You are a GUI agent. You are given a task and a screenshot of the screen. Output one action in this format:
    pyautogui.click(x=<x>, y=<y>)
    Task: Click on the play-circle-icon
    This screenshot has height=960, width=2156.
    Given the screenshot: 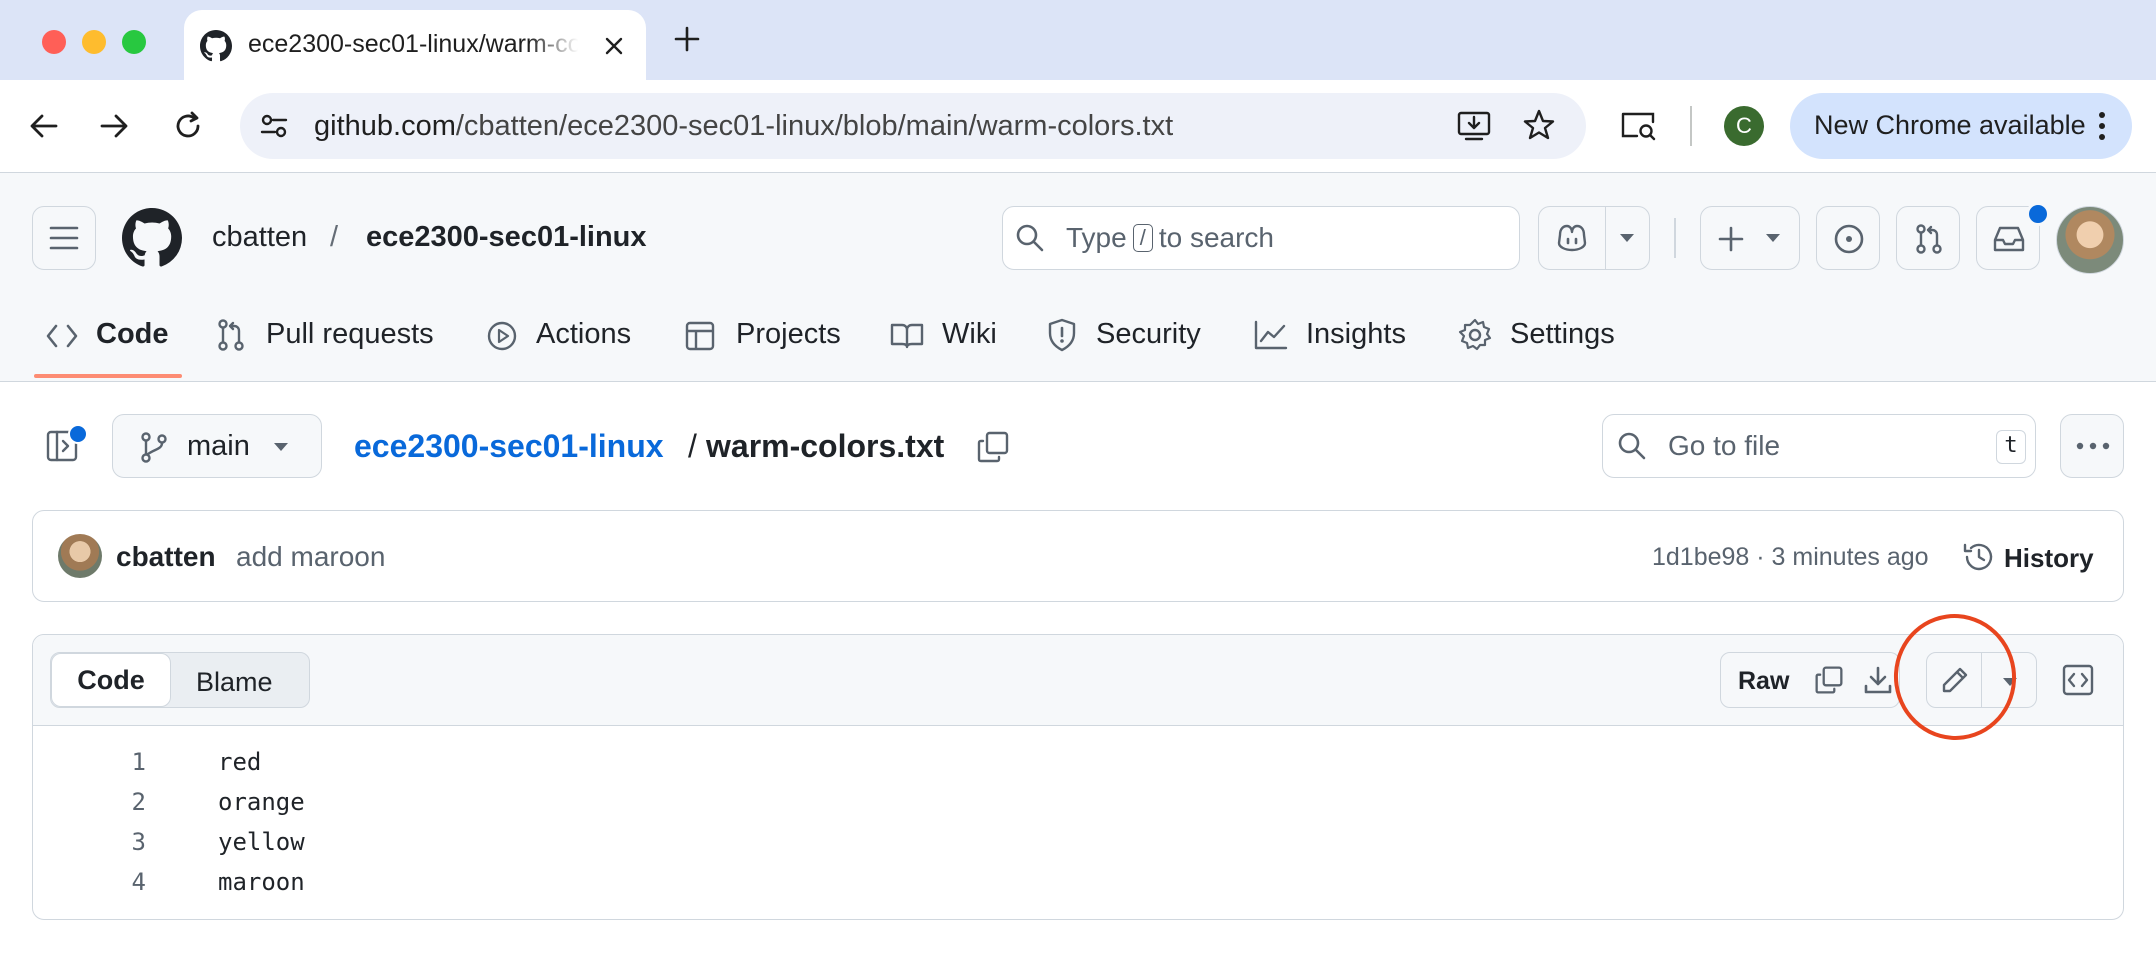 What is the action you would take?
    pyautogui.click(x=502, y=336)
    